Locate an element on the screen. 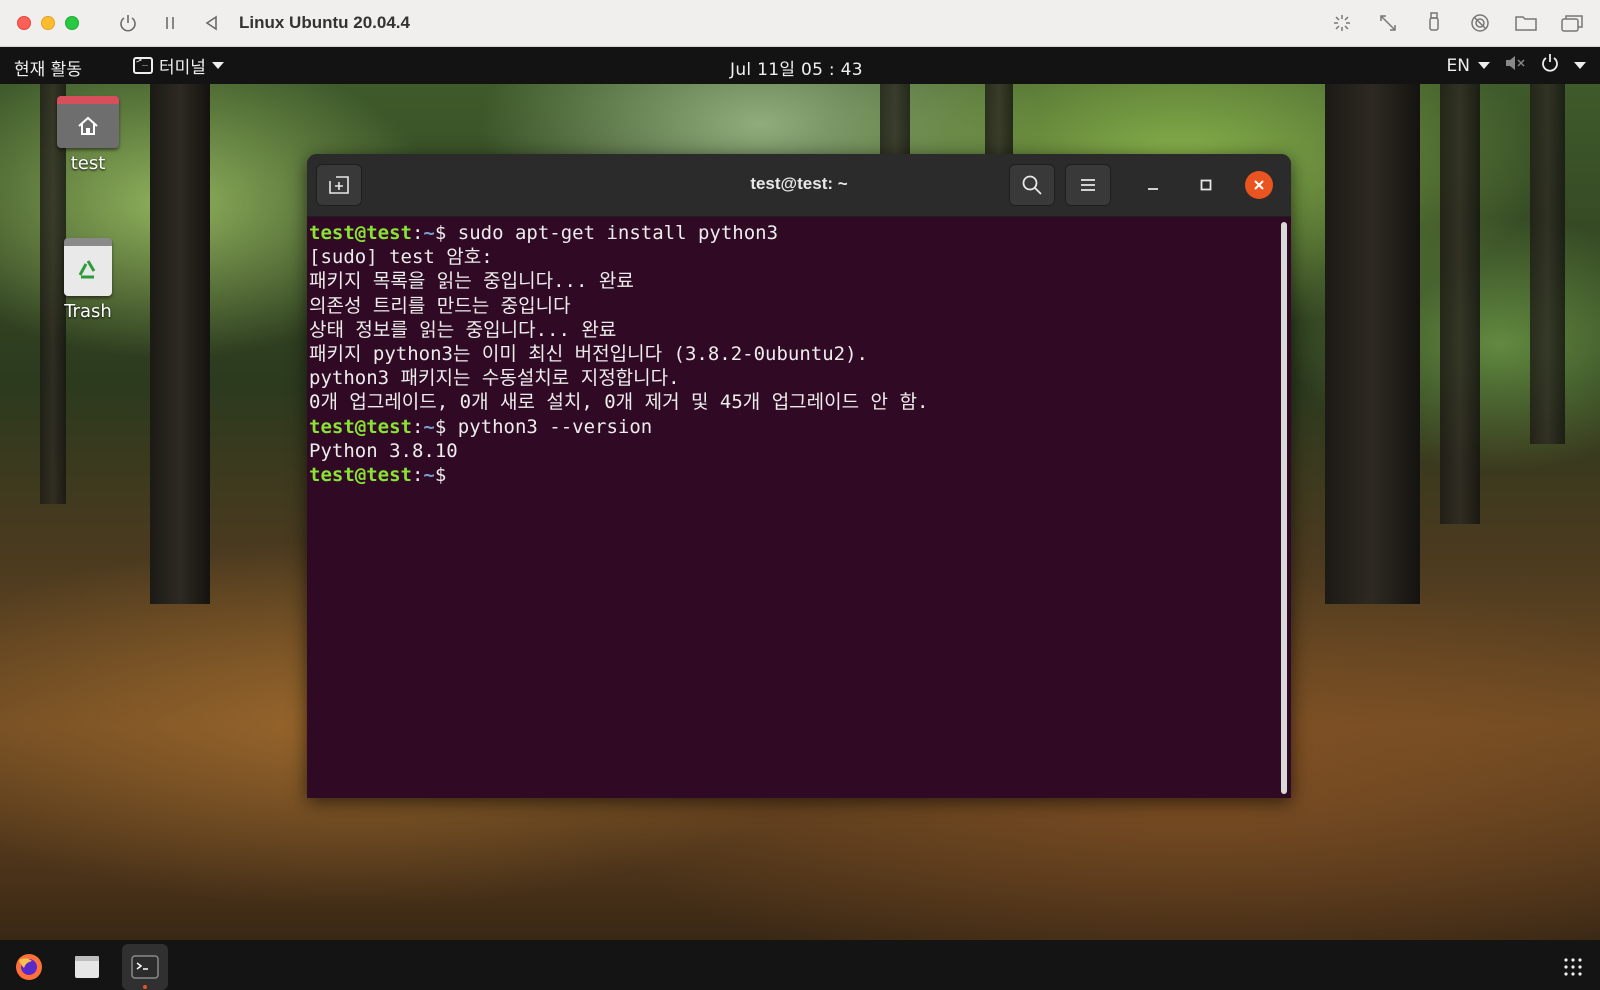  dock is located at coordinates (800, 965).